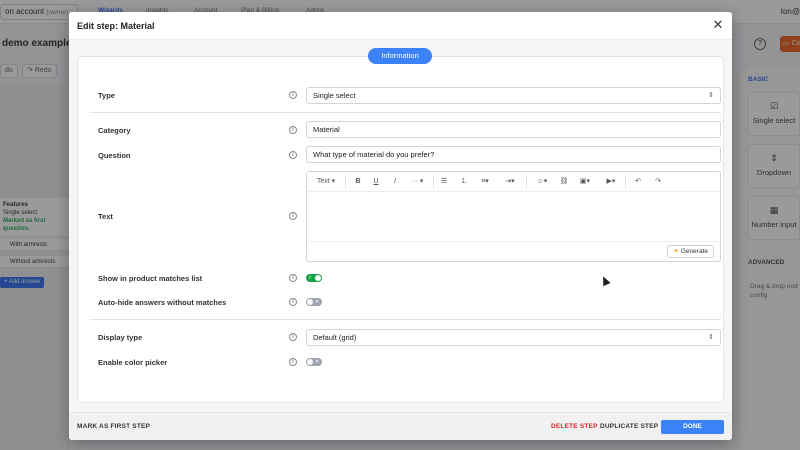  What do you see at coordinates (629, 426) in the screenshot?
I see `duplicate-step-button: DUPLICATE STEP` at bounding box center [629, 426].